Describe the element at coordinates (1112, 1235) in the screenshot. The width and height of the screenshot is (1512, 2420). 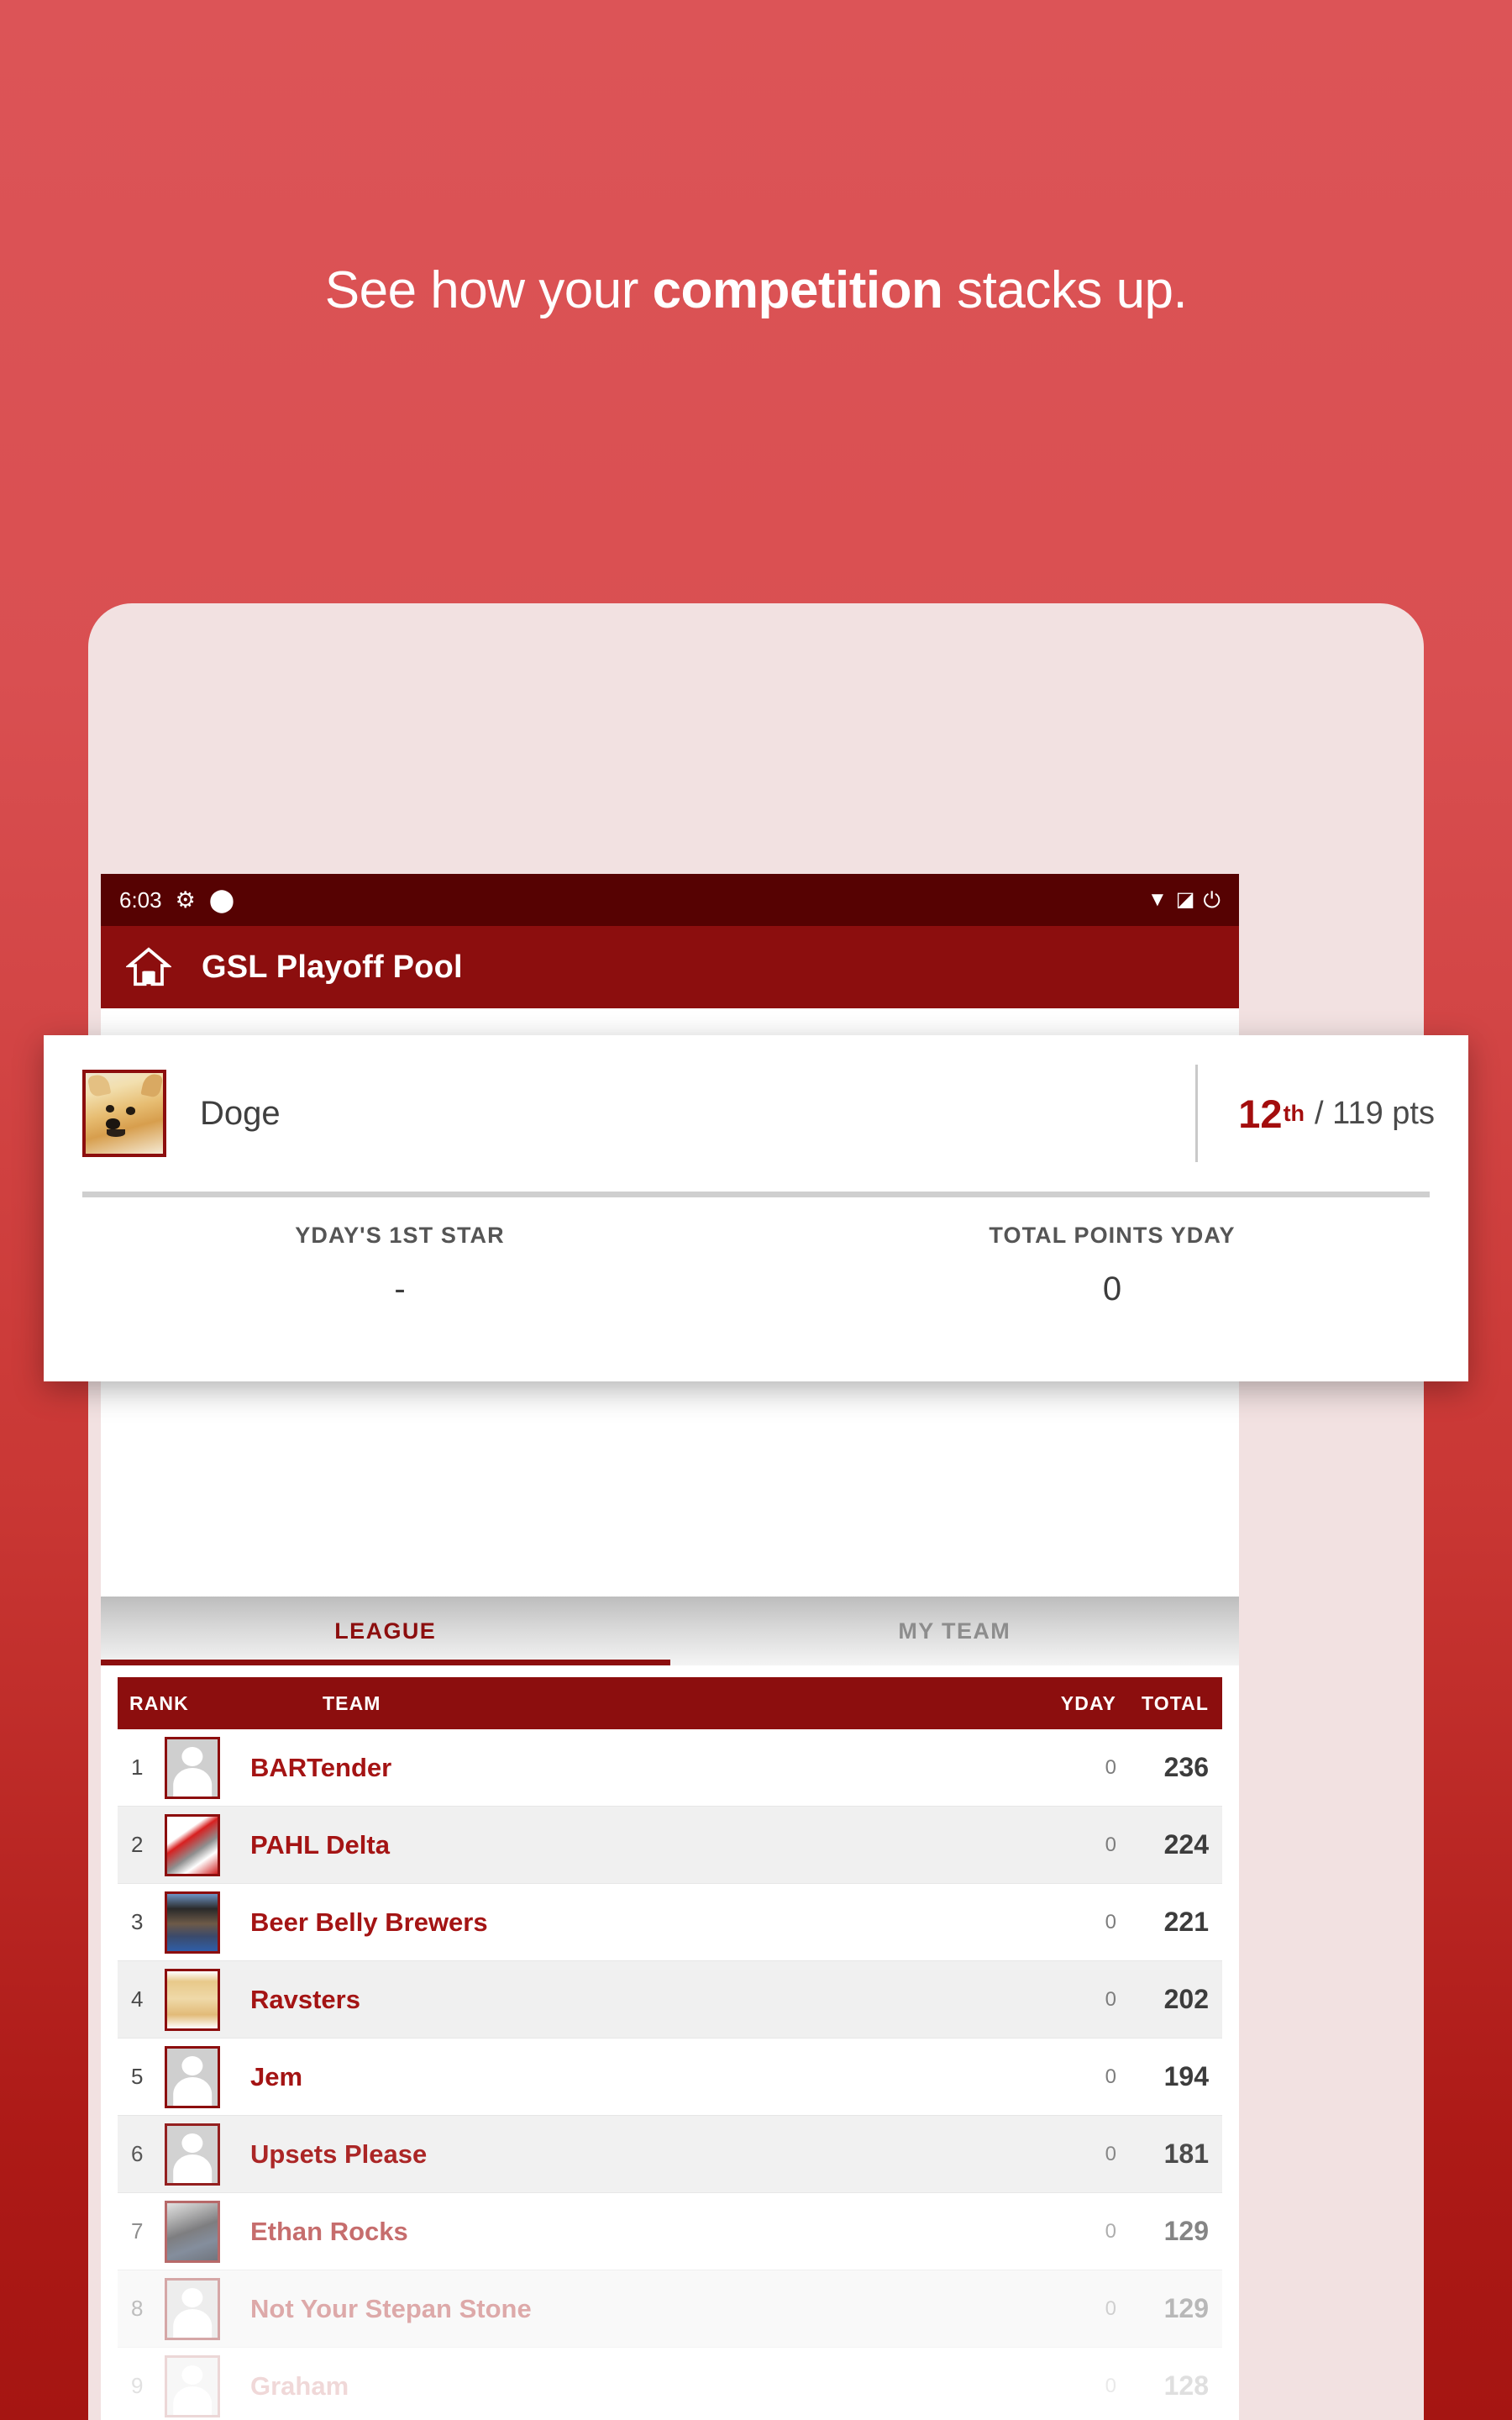
I see `stat-label: TOTAL POINTS YDAY` at that location.